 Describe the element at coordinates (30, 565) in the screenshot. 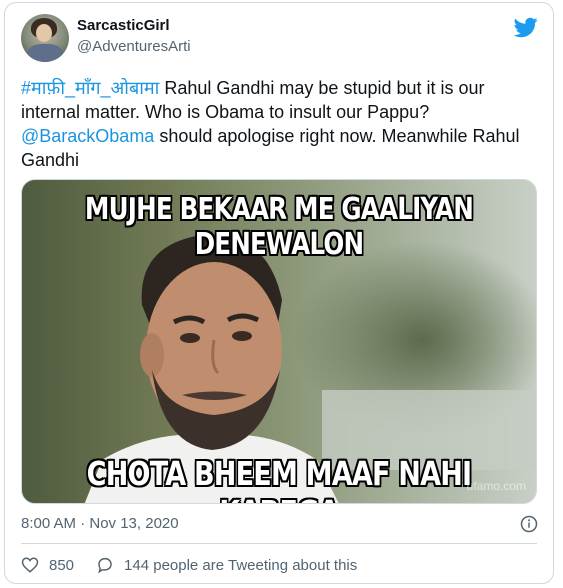

I see `heart-icon` at that location.